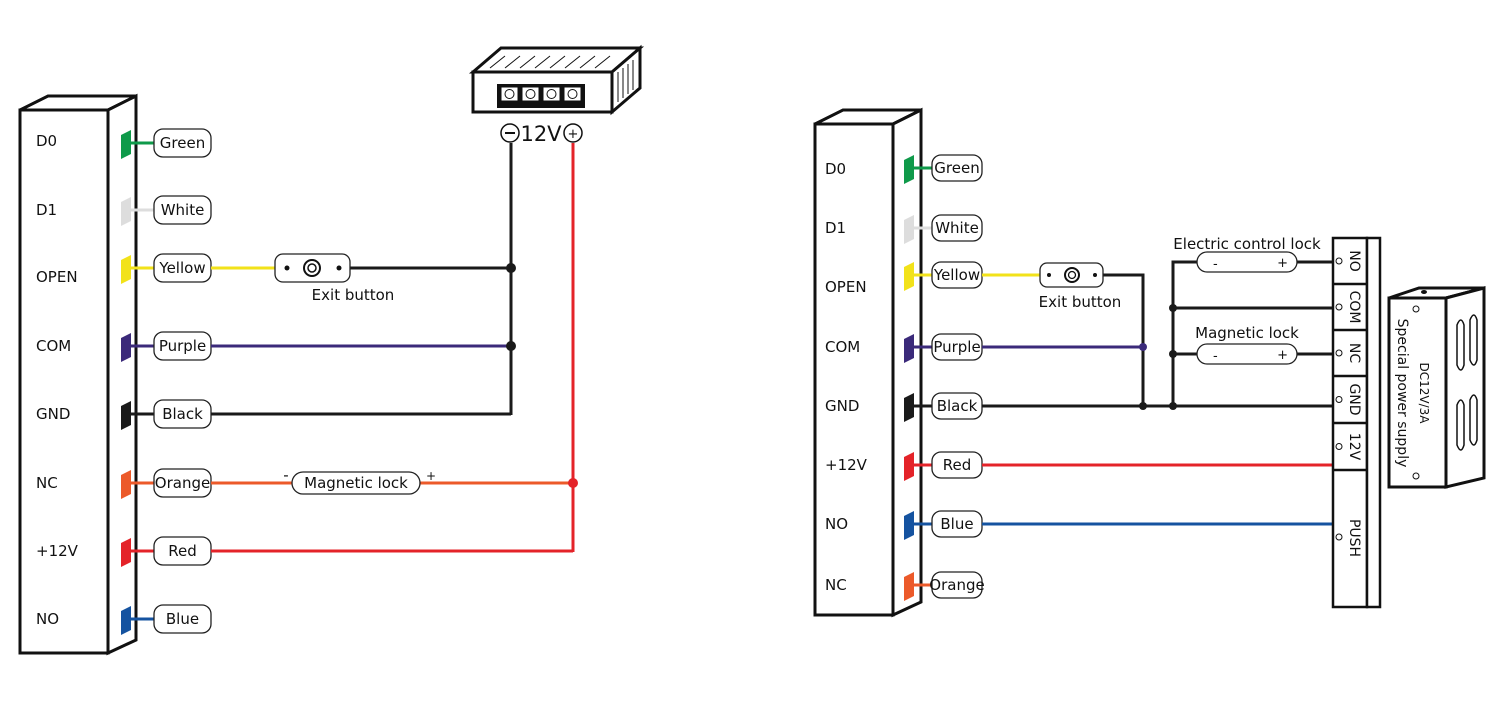 The image size is (1509, 724). I want to click on terminal-label: COM, so click(1354, 307).